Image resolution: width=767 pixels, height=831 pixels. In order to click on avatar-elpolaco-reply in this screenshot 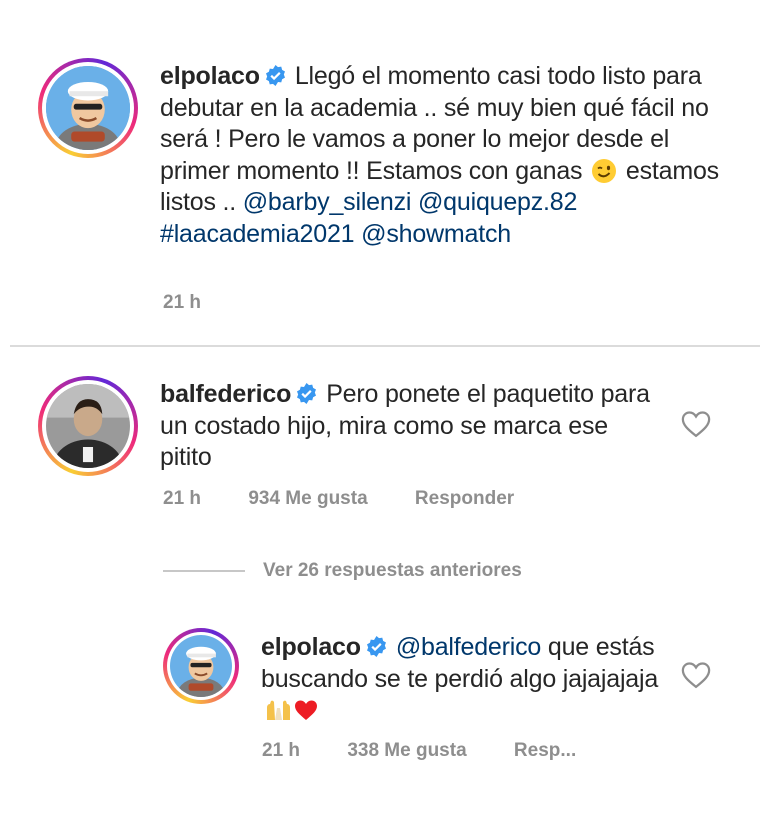, I will do `click(201, 666)`.